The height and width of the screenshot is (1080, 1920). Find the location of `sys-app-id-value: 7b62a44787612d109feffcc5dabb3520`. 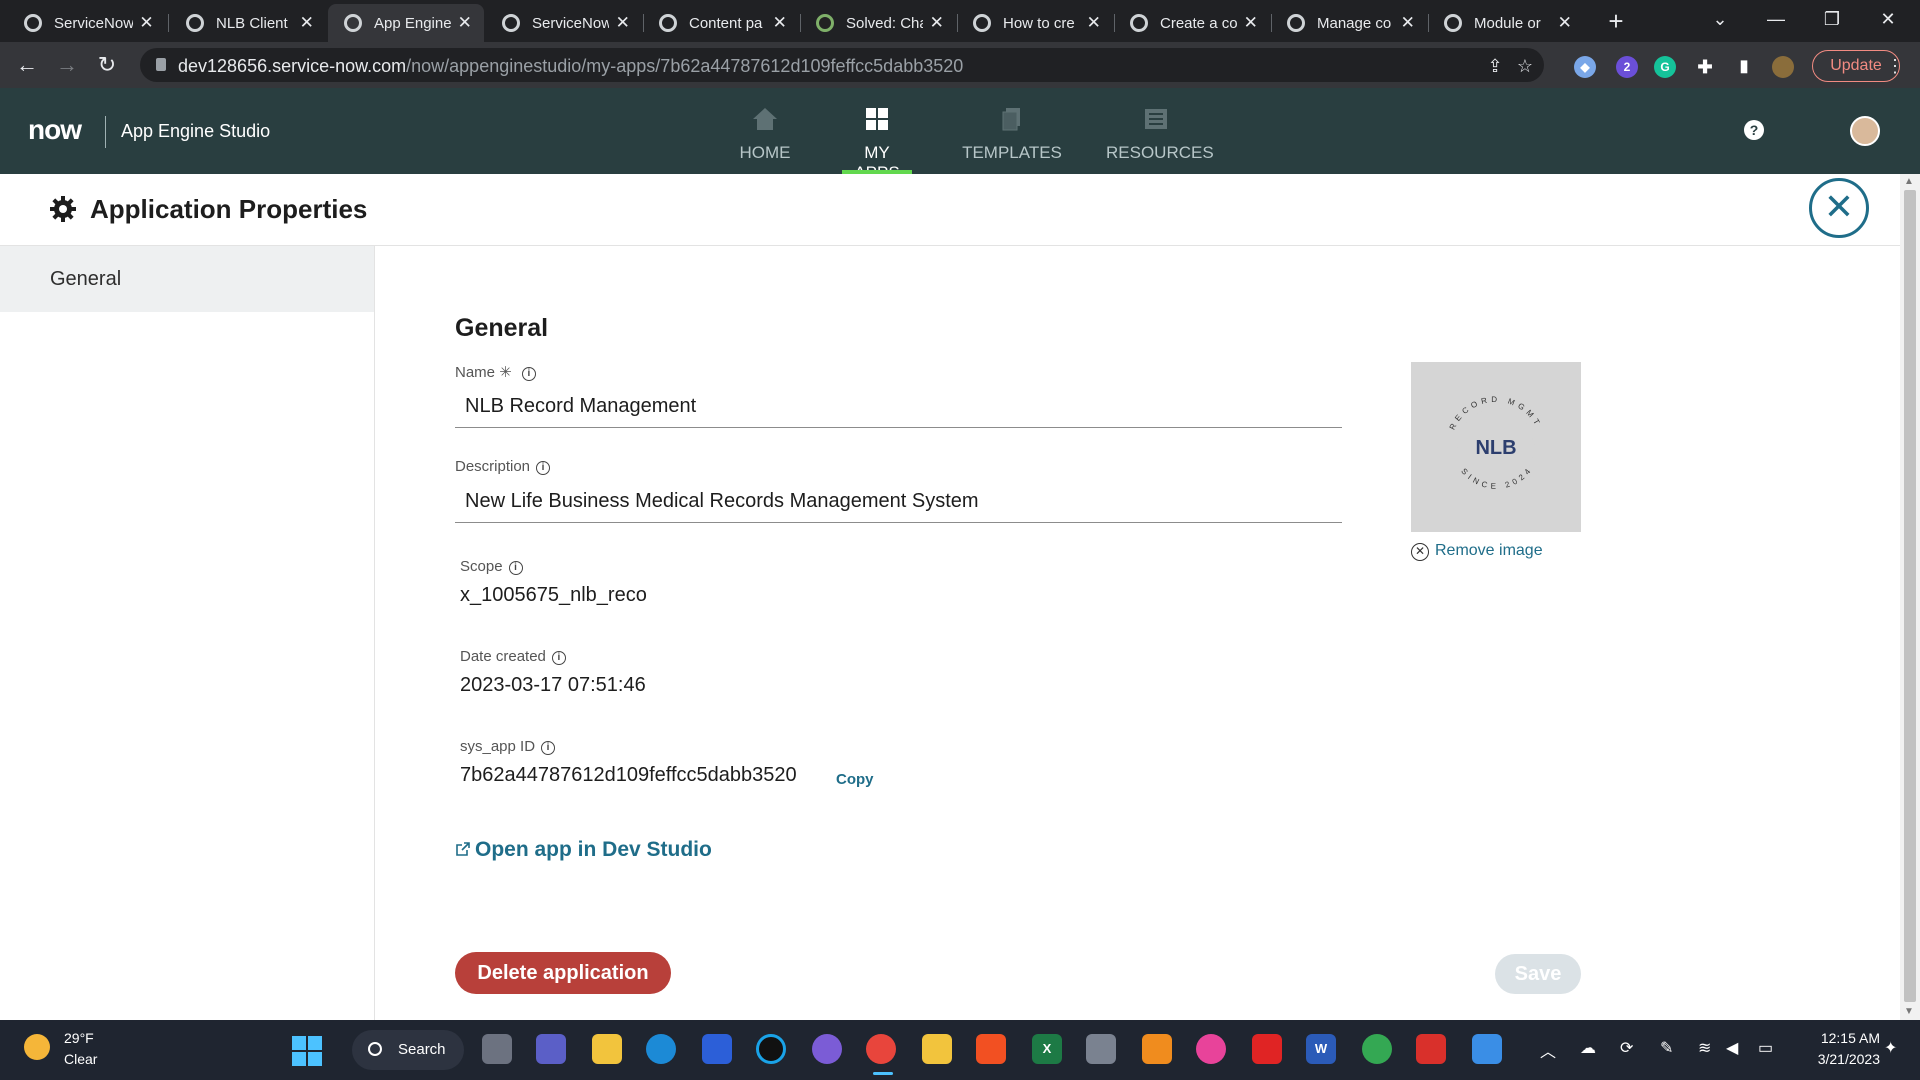

sys-app-id-value: 7b62a44787612d109feffcc5dabb3520 is located at coordinates (628, 775).